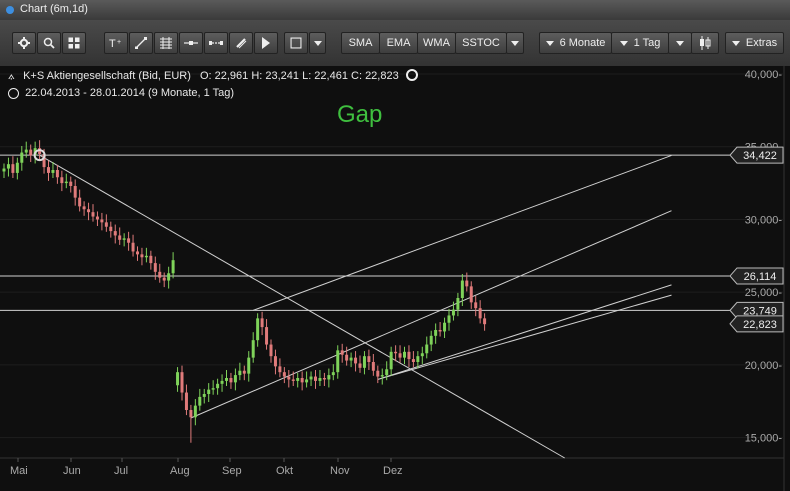  I want to click on indicator-dropdown, so click(515, 43).